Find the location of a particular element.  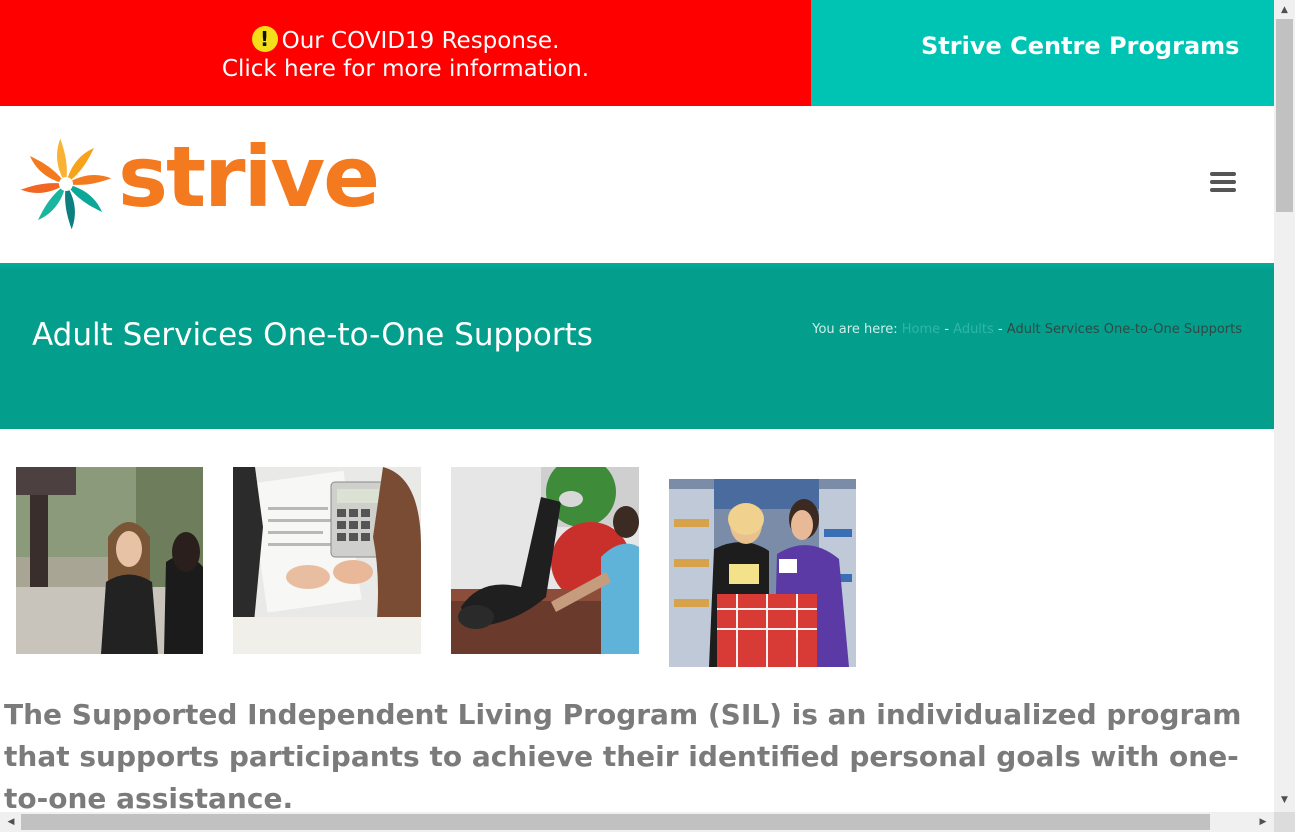

scroll-down-arrow-icon: ▼ is located at coordinates (1284, 800).